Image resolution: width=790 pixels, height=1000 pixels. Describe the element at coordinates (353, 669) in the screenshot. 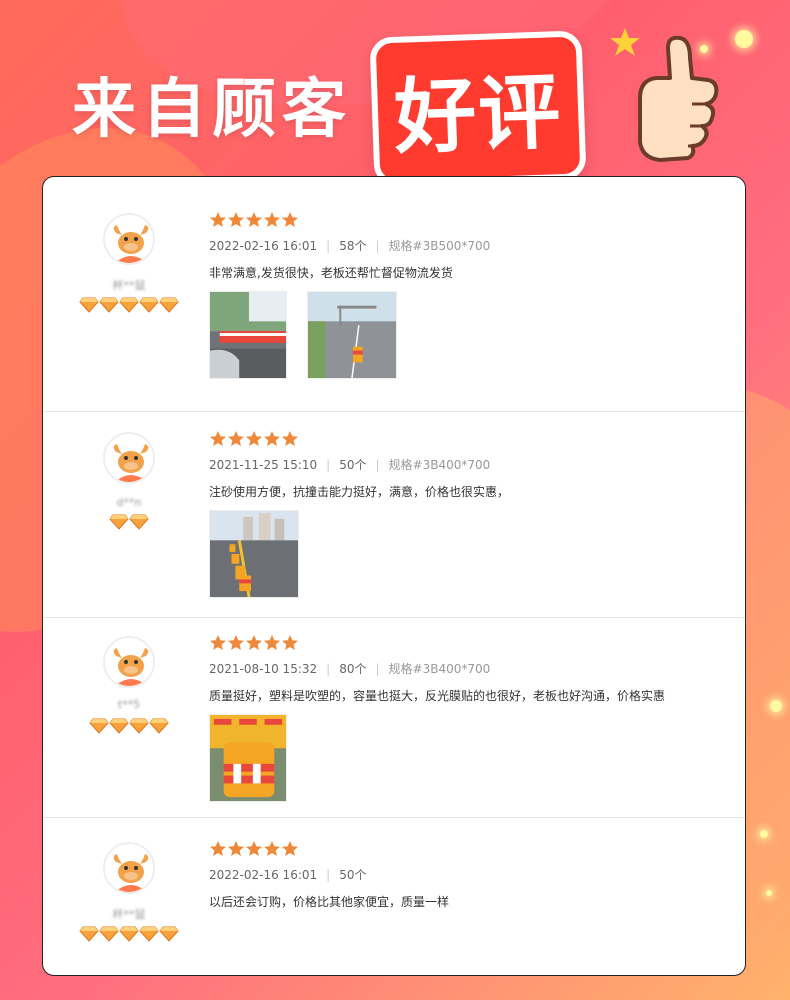

I see `review-quantity: 80个` at that location.